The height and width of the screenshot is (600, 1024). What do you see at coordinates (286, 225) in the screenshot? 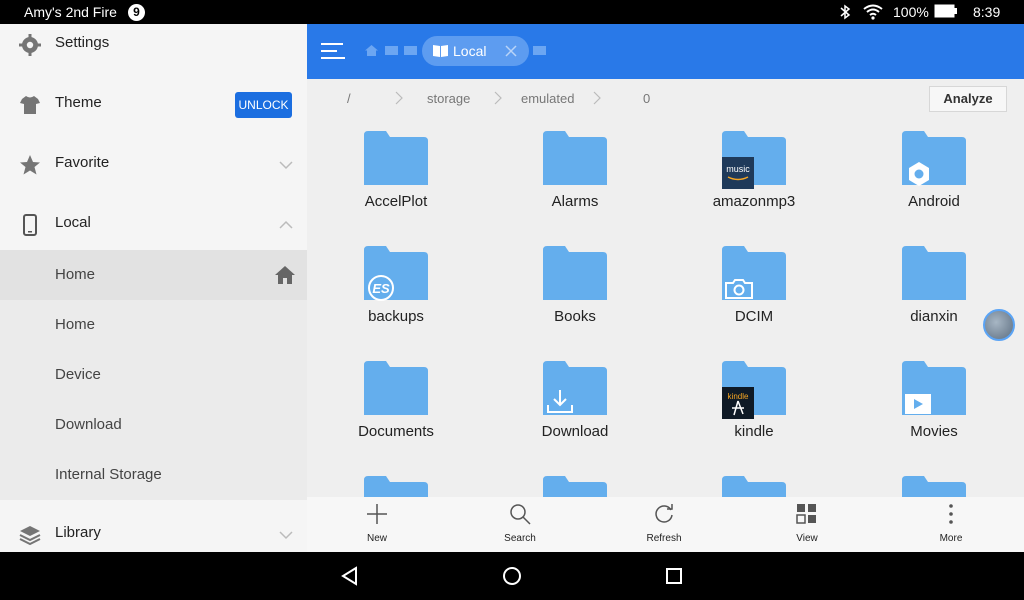
I see `chevron-up-icon` at bounding box center [286, 225].